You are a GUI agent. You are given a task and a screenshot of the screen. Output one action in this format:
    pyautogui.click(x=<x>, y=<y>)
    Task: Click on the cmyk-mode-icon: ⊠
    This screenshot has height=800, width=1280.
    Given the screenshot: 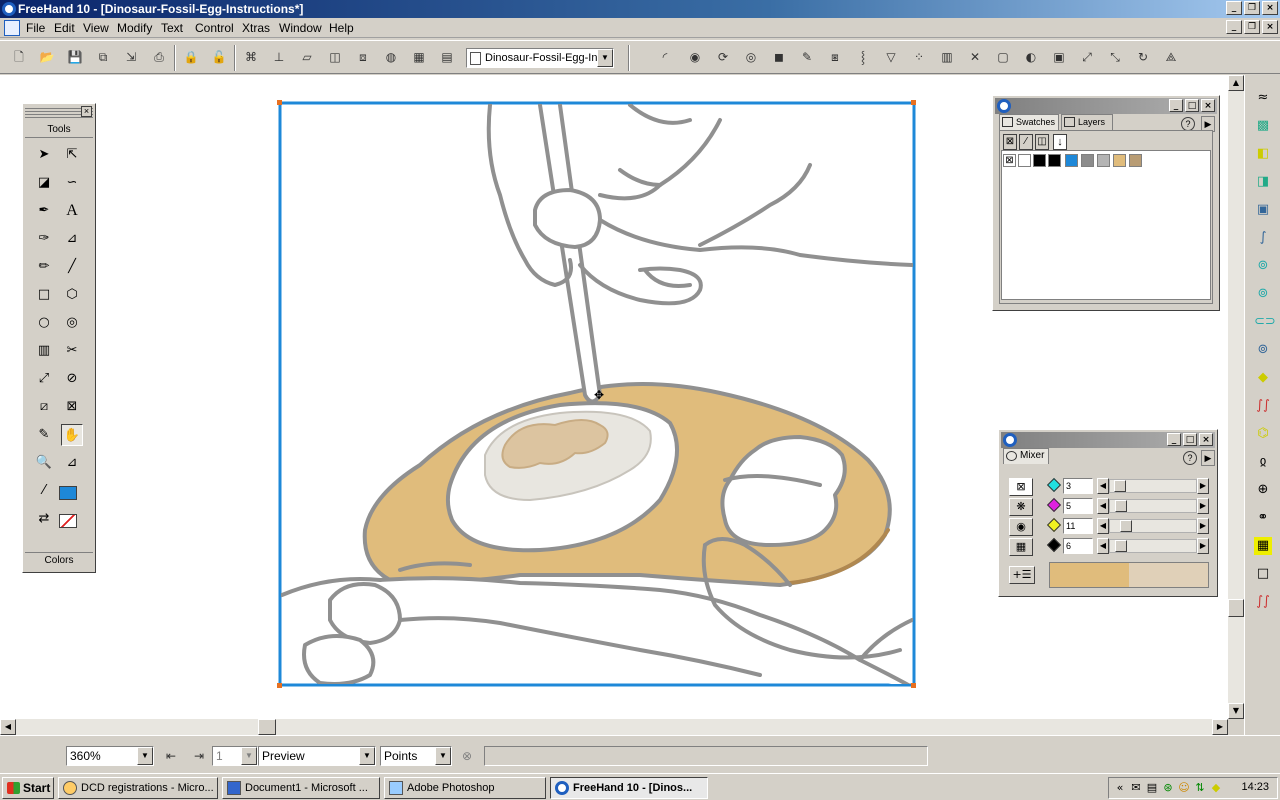 What is the action you would take?
    pyautogui.click(x=1021, y=487)
    